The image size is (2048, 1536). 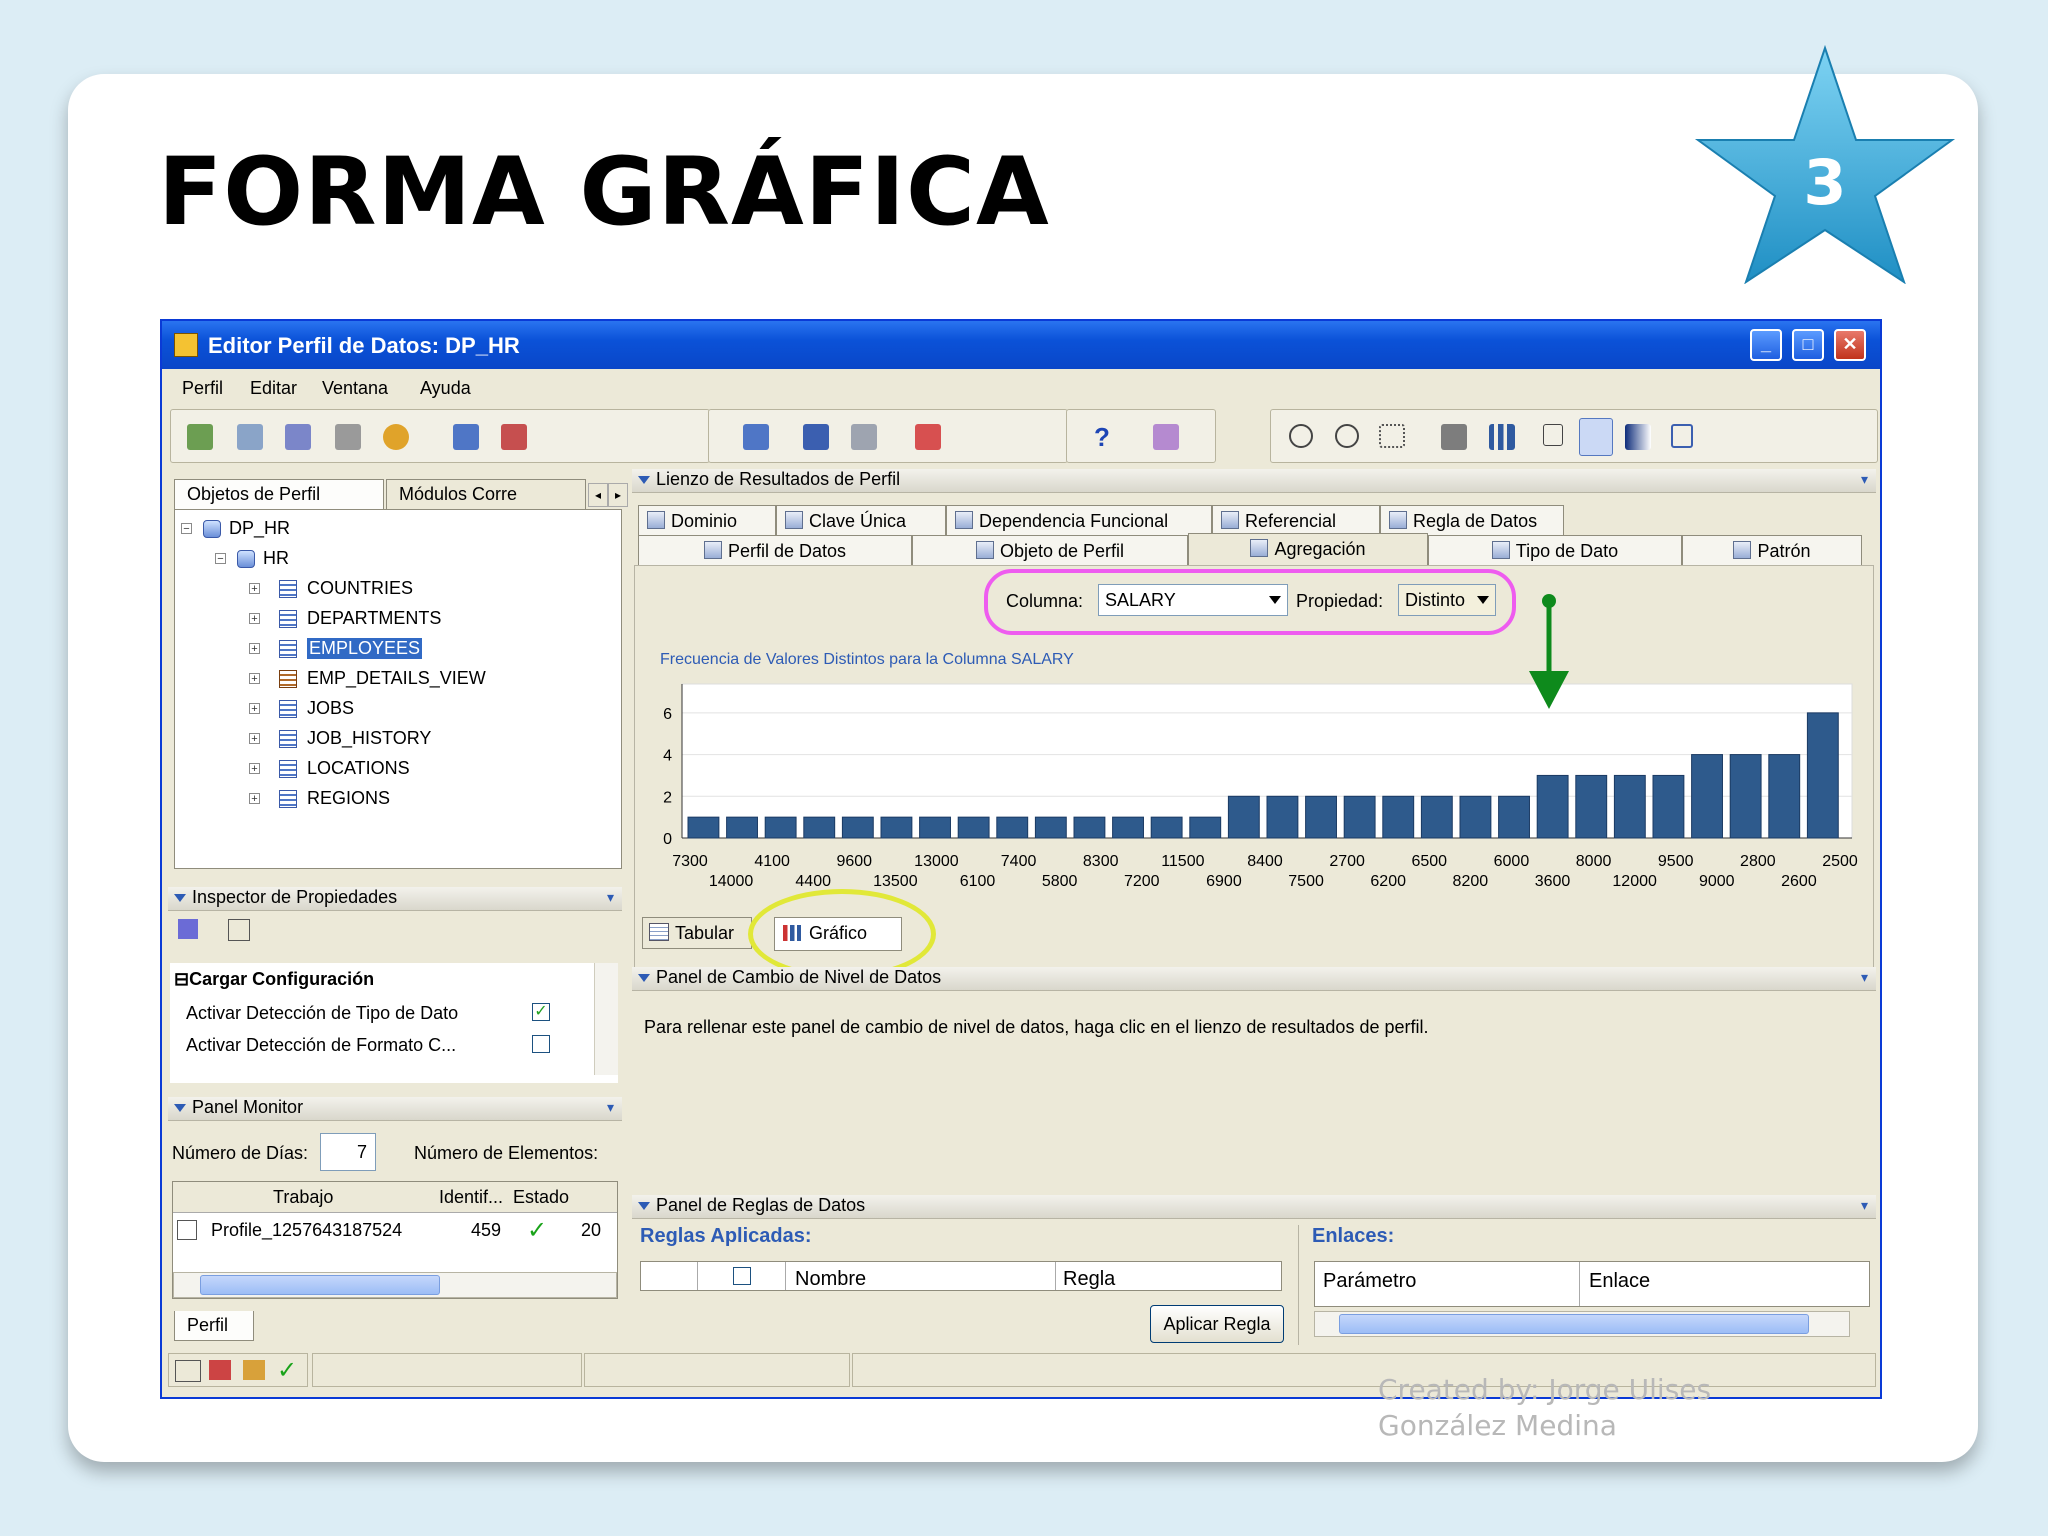 I want to click on tab-modulos-corre: Módulos Corre, so click(x=486, y=494).